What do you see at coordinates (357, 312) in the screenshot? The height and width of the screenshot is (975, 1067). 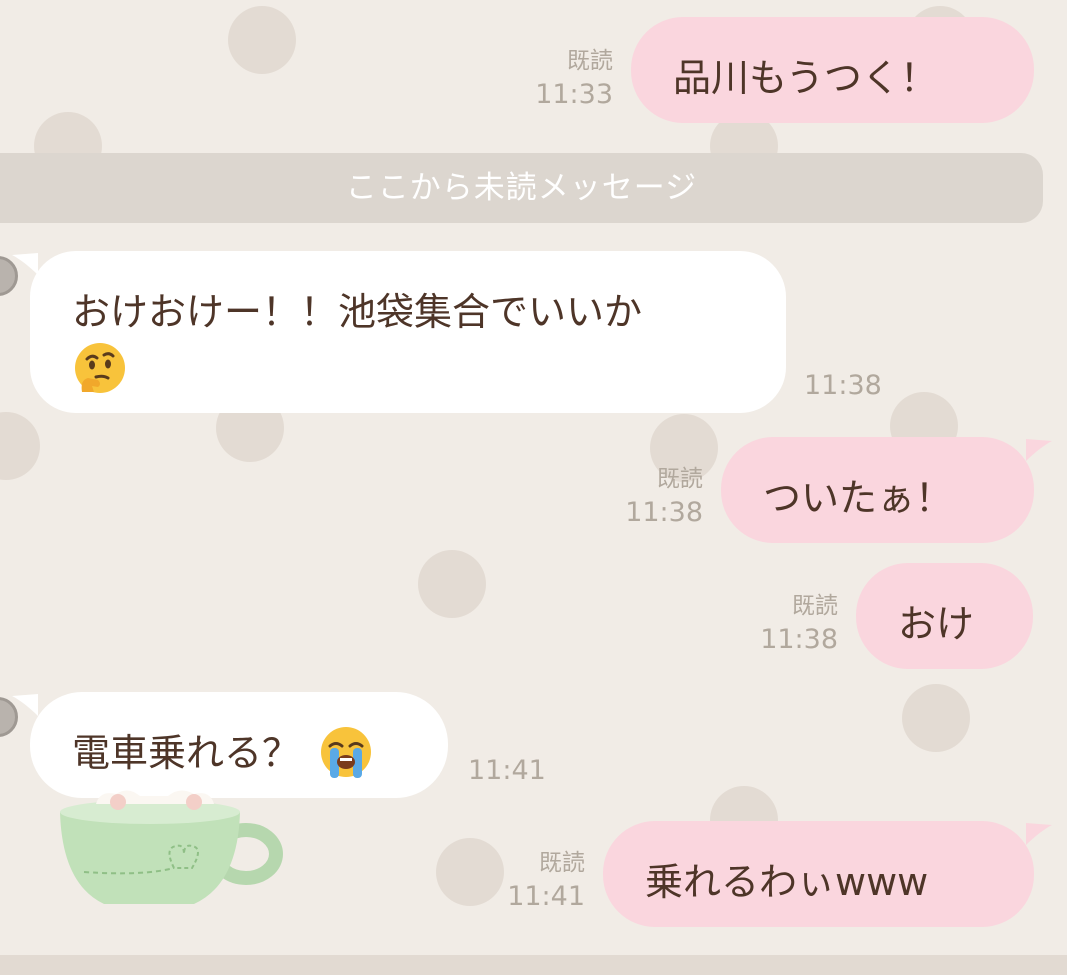 I see `message-text: おけおけー！！池袋集合でいいか` at bounding box center [357, 312].